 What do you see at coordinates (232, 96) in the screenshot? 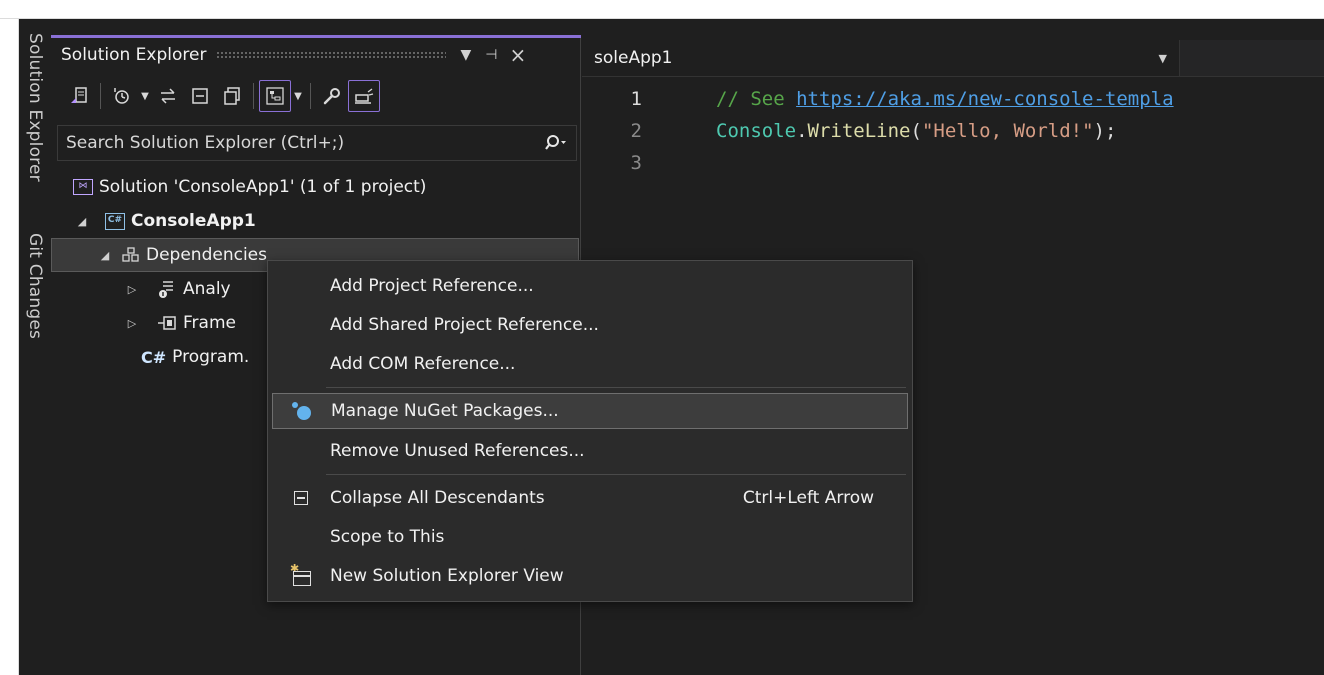
I see `show-all-files-icon` at bounding box center [232, 96].